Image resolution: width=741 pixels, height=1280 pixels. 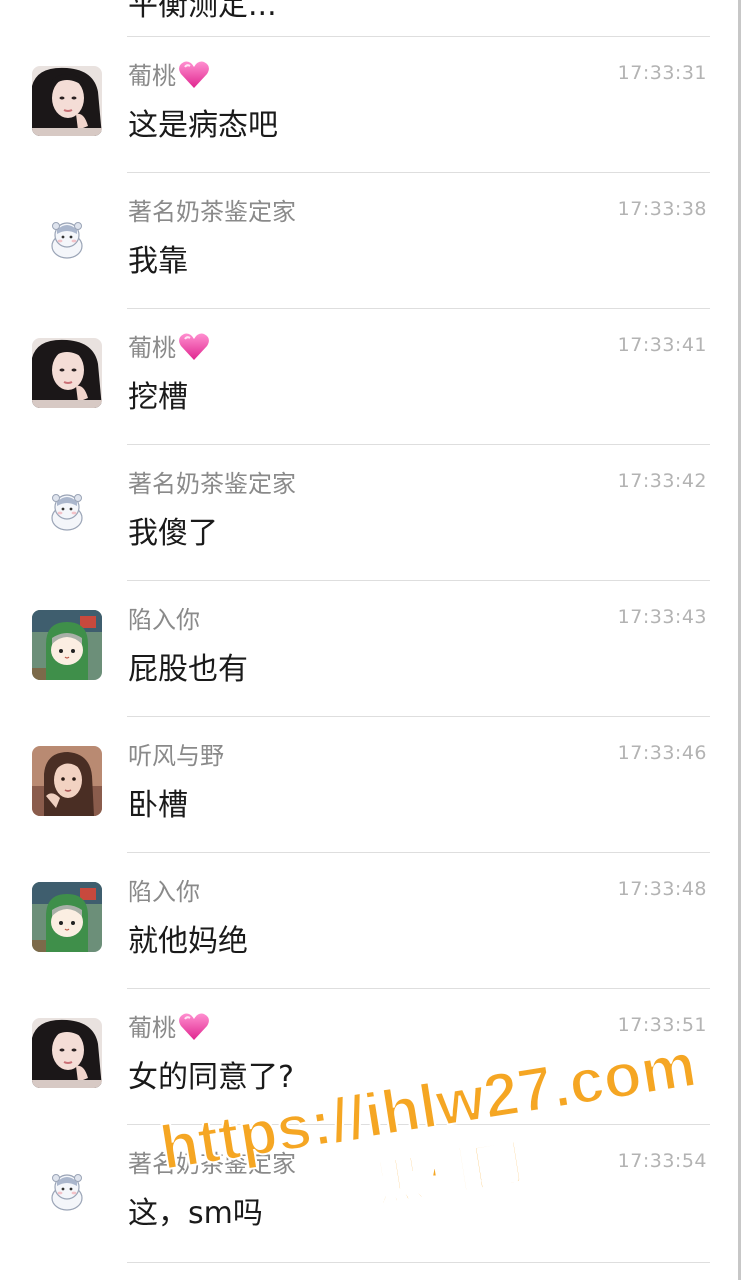 What do you see at coordinates (662, 345) in the screenshot?
I see `message-timestamp: 17:33:41` at bounding box center [662, 345].